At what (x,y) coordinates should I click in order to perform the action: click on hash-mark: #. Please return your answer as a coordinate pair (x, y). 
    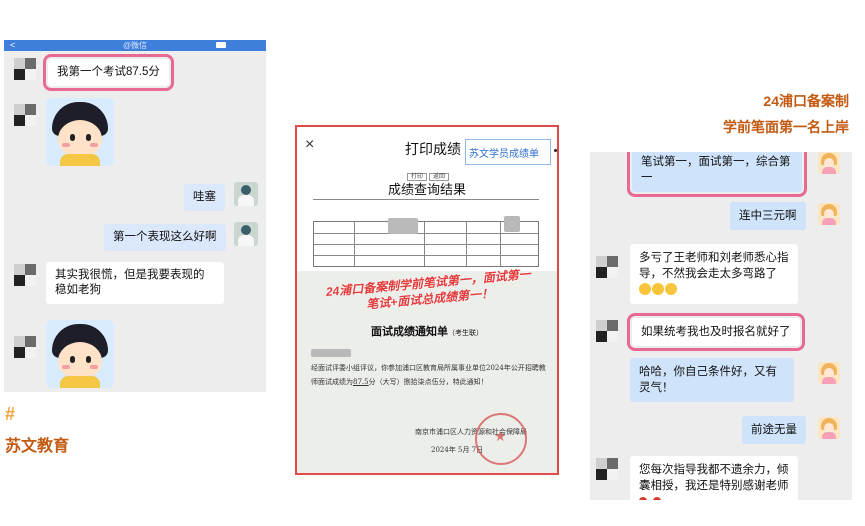
    Looking at the image, I should click on (10, 414).